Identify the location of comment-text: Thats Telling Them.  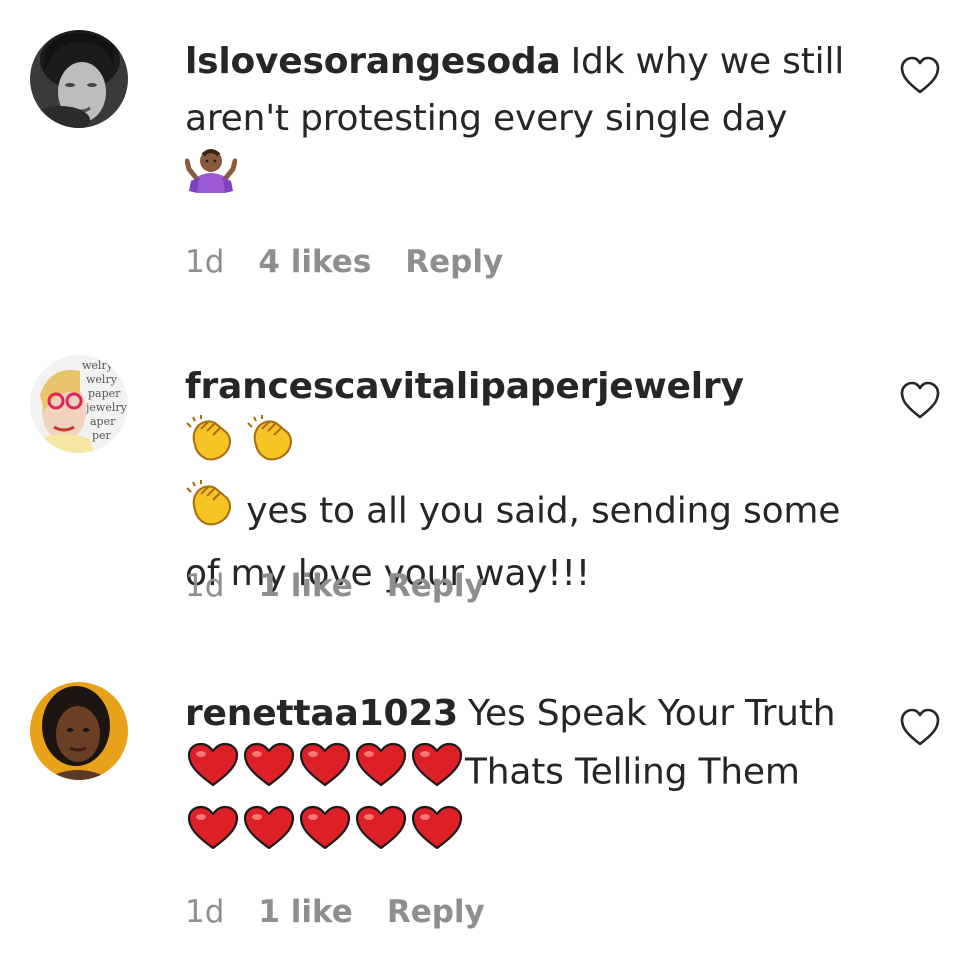
(632, 772).